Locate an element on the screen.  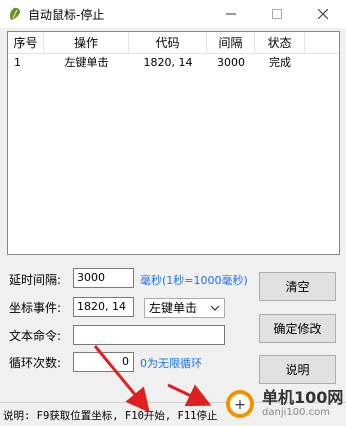
annotation-overlay: + is located at coordinates (173, 381).